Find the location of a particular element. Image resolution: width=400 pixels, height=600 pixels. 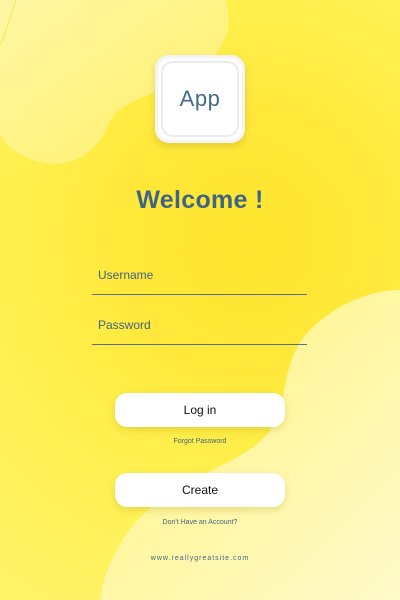

app-logo-text: App is located at coordinates (200, 98).